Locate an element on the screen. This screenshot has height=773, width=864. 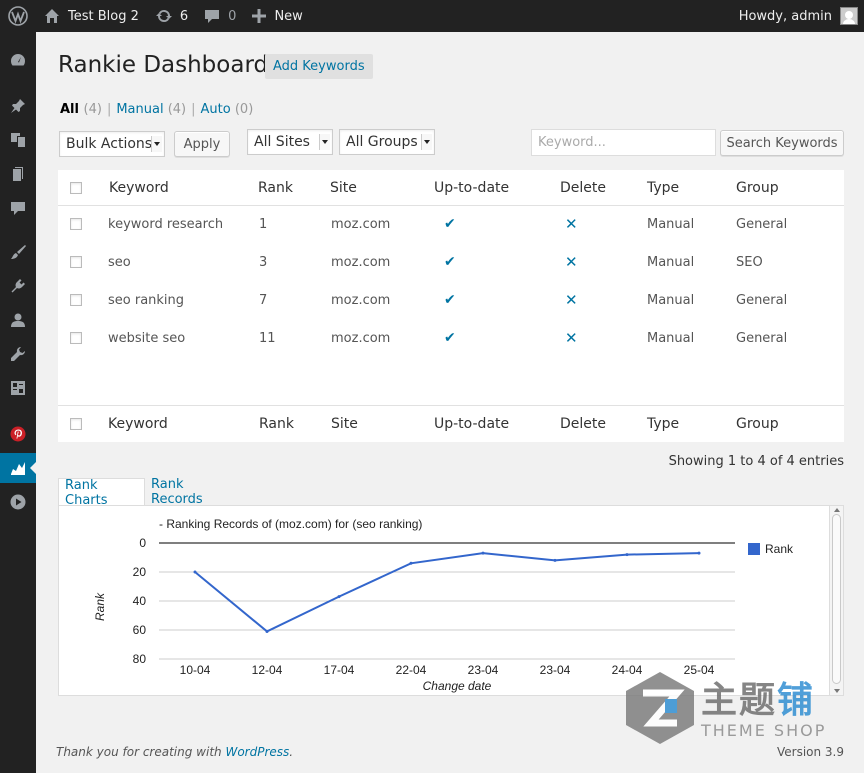
wordpress-link: WordPress is located at coordinates (257, 752).